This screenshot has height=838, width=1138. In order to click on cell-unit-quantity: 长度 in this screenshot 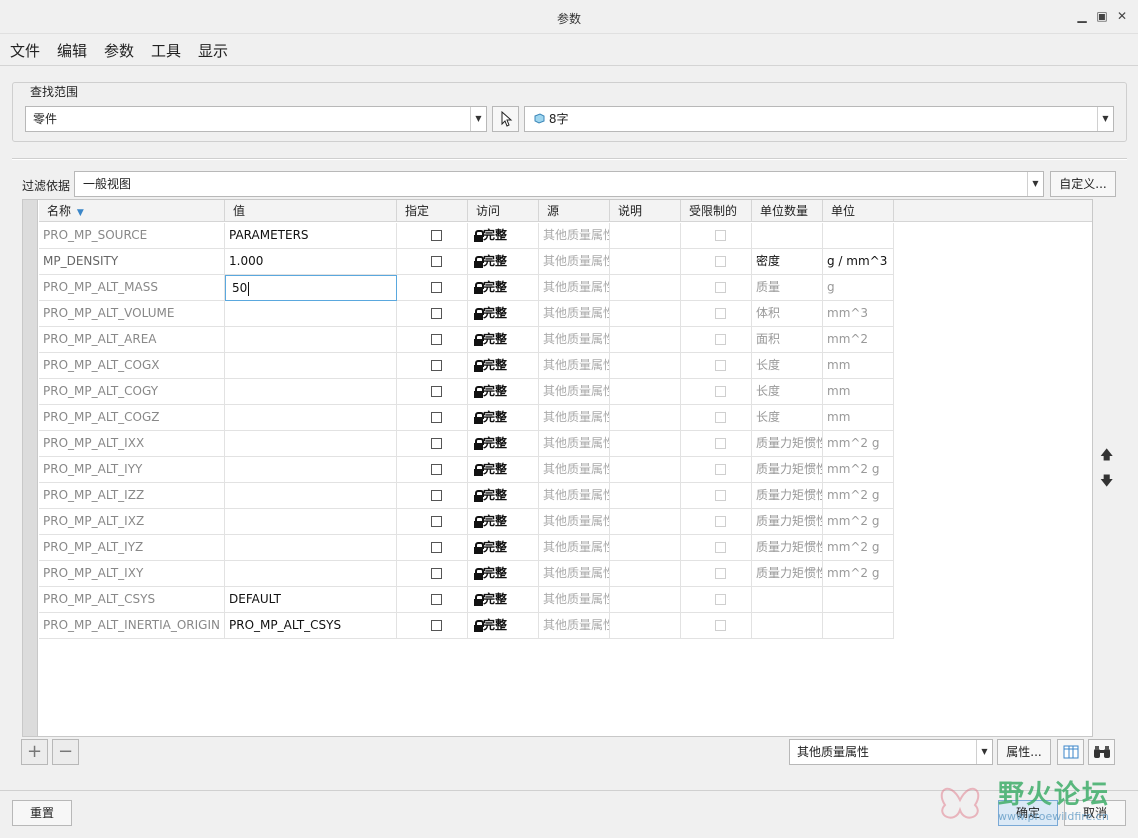, I will do `click(787, 418)`.